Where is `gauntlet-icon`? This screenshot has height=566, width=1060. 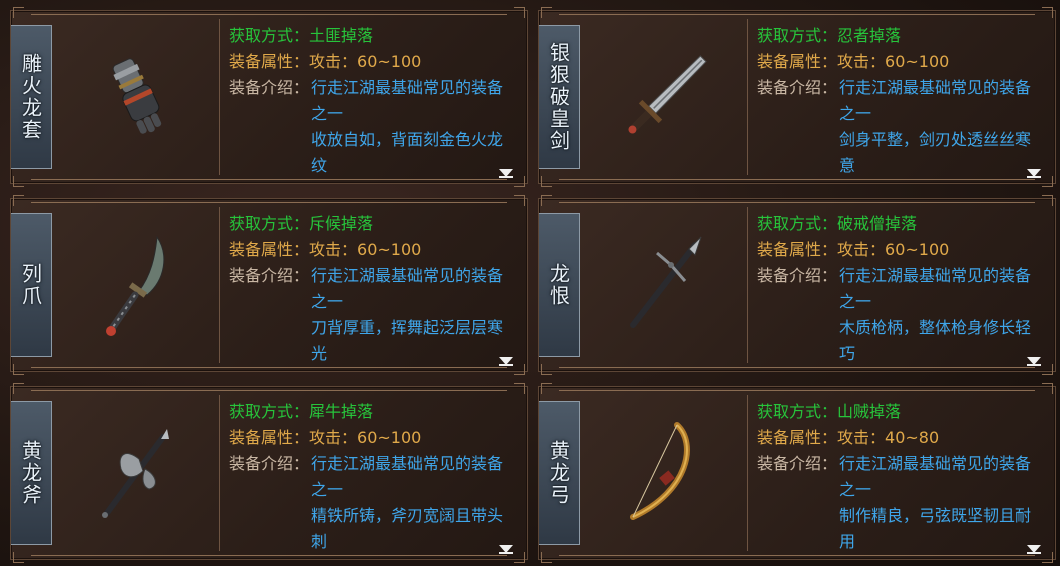 gauntlet-icon is located at coordinates (137, 96).